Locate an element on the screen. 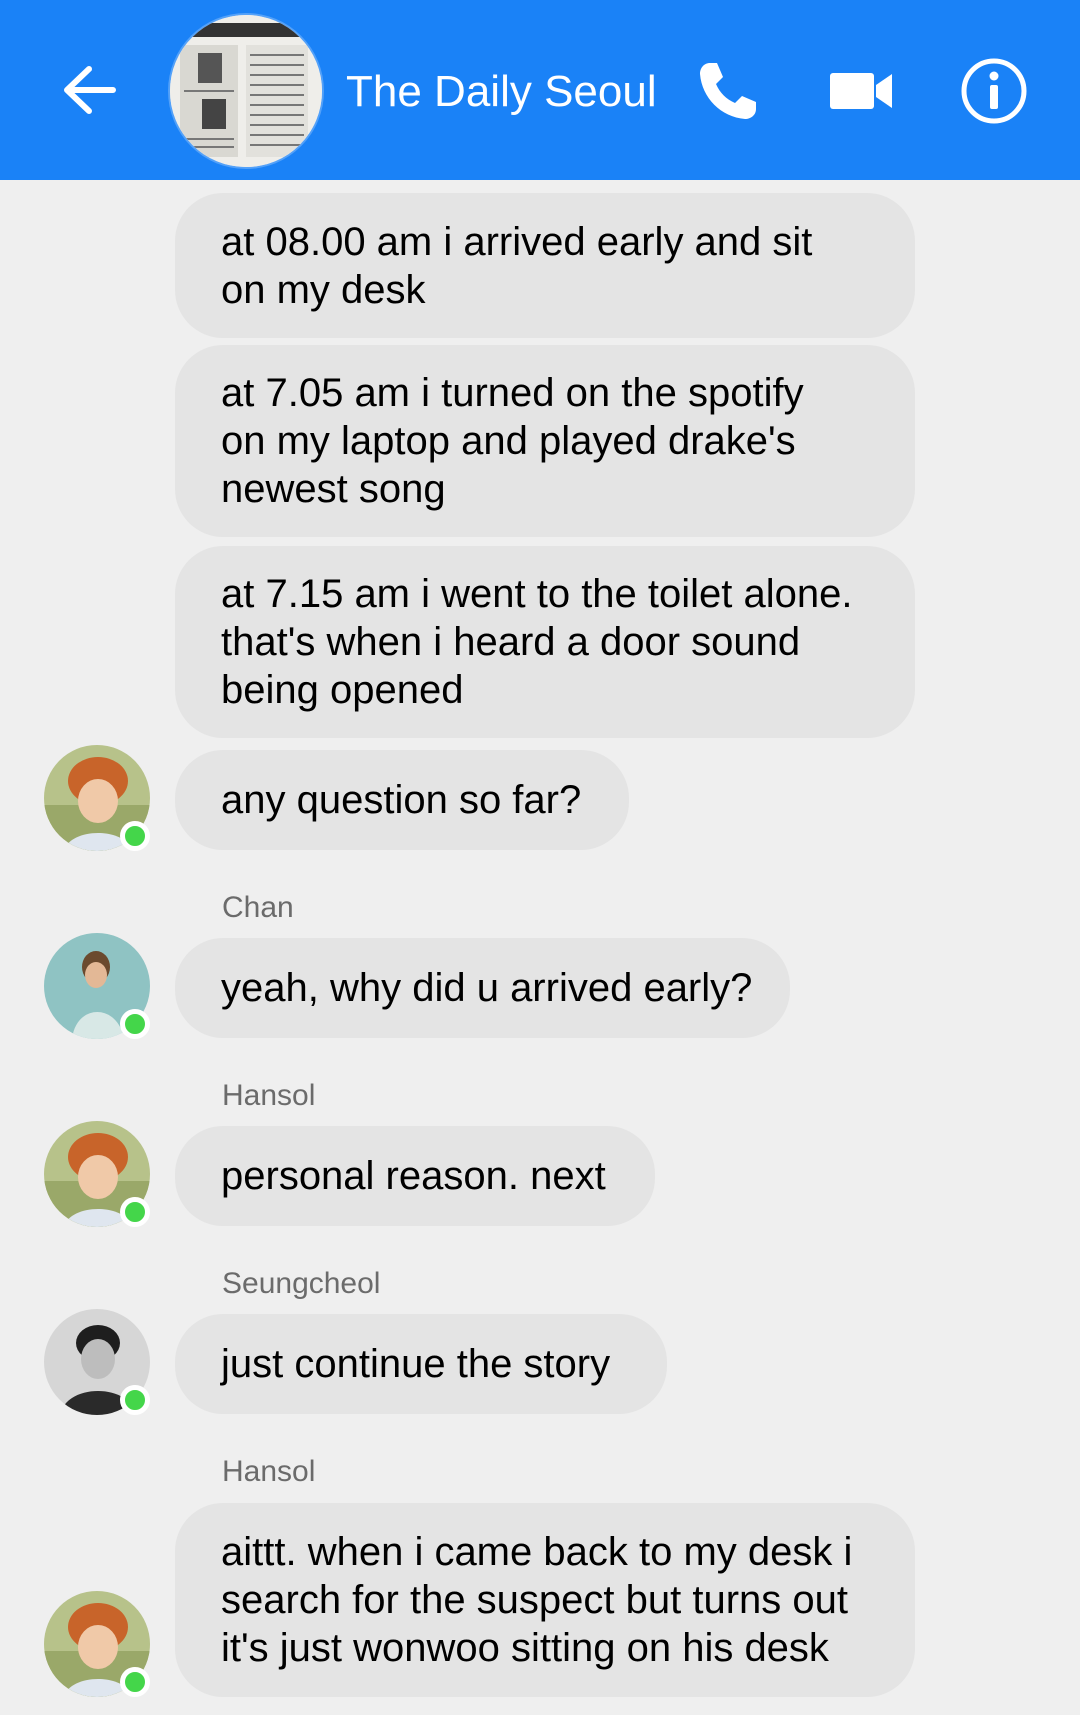 This screenshot has height=1715, width=1080. message-bubble: personal reason. next is located at coordinates (415, 1176).